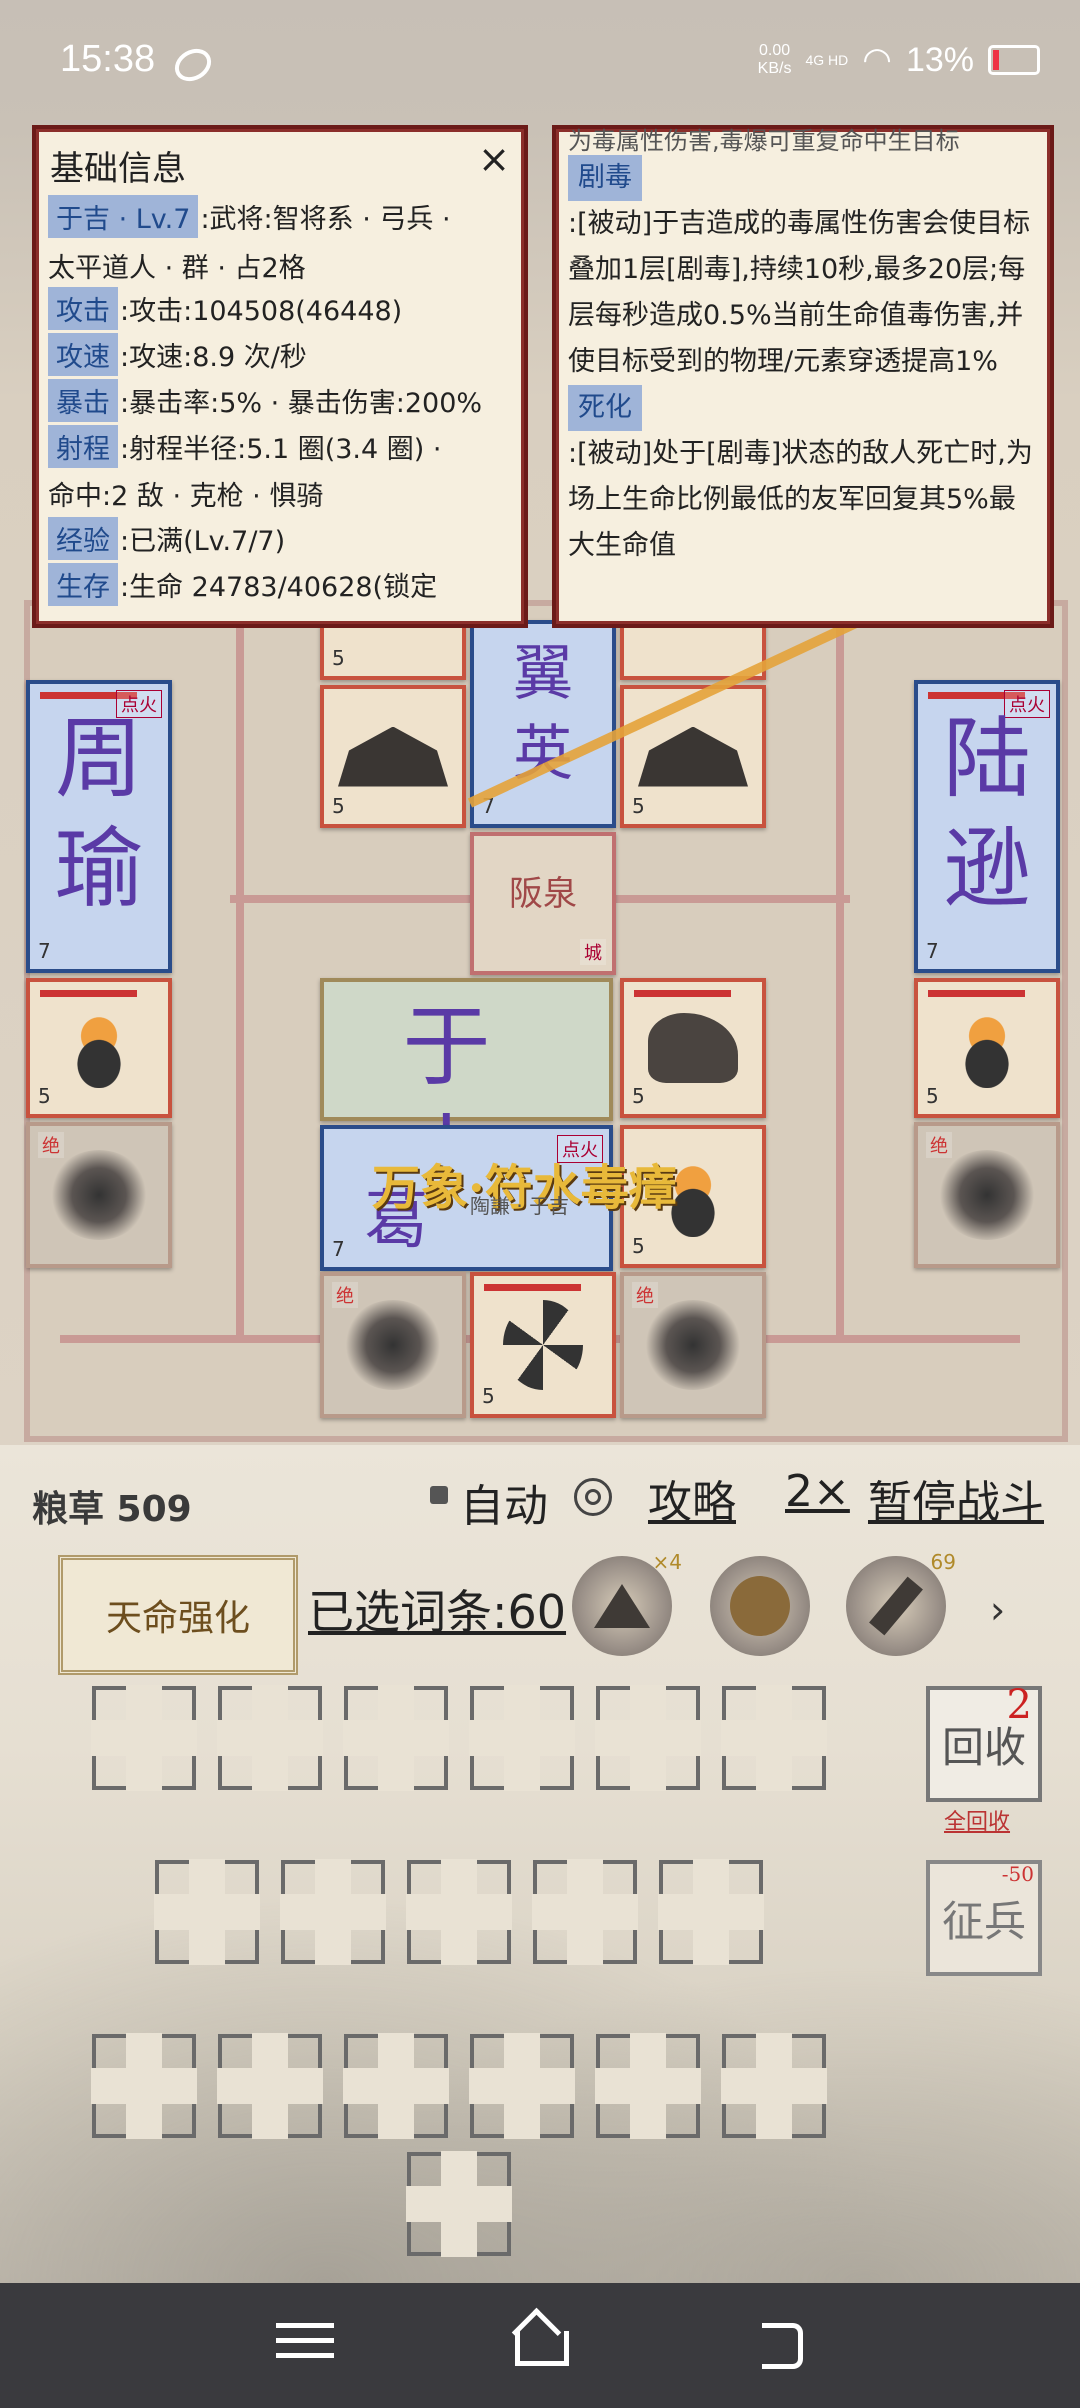 The image size is (1080, 2408). What do you see at coordinates (325, 219) in the screenshot?
I see `info-text: :武将:智将系 · 弓兵 ·` at bounding box center [325, 219].